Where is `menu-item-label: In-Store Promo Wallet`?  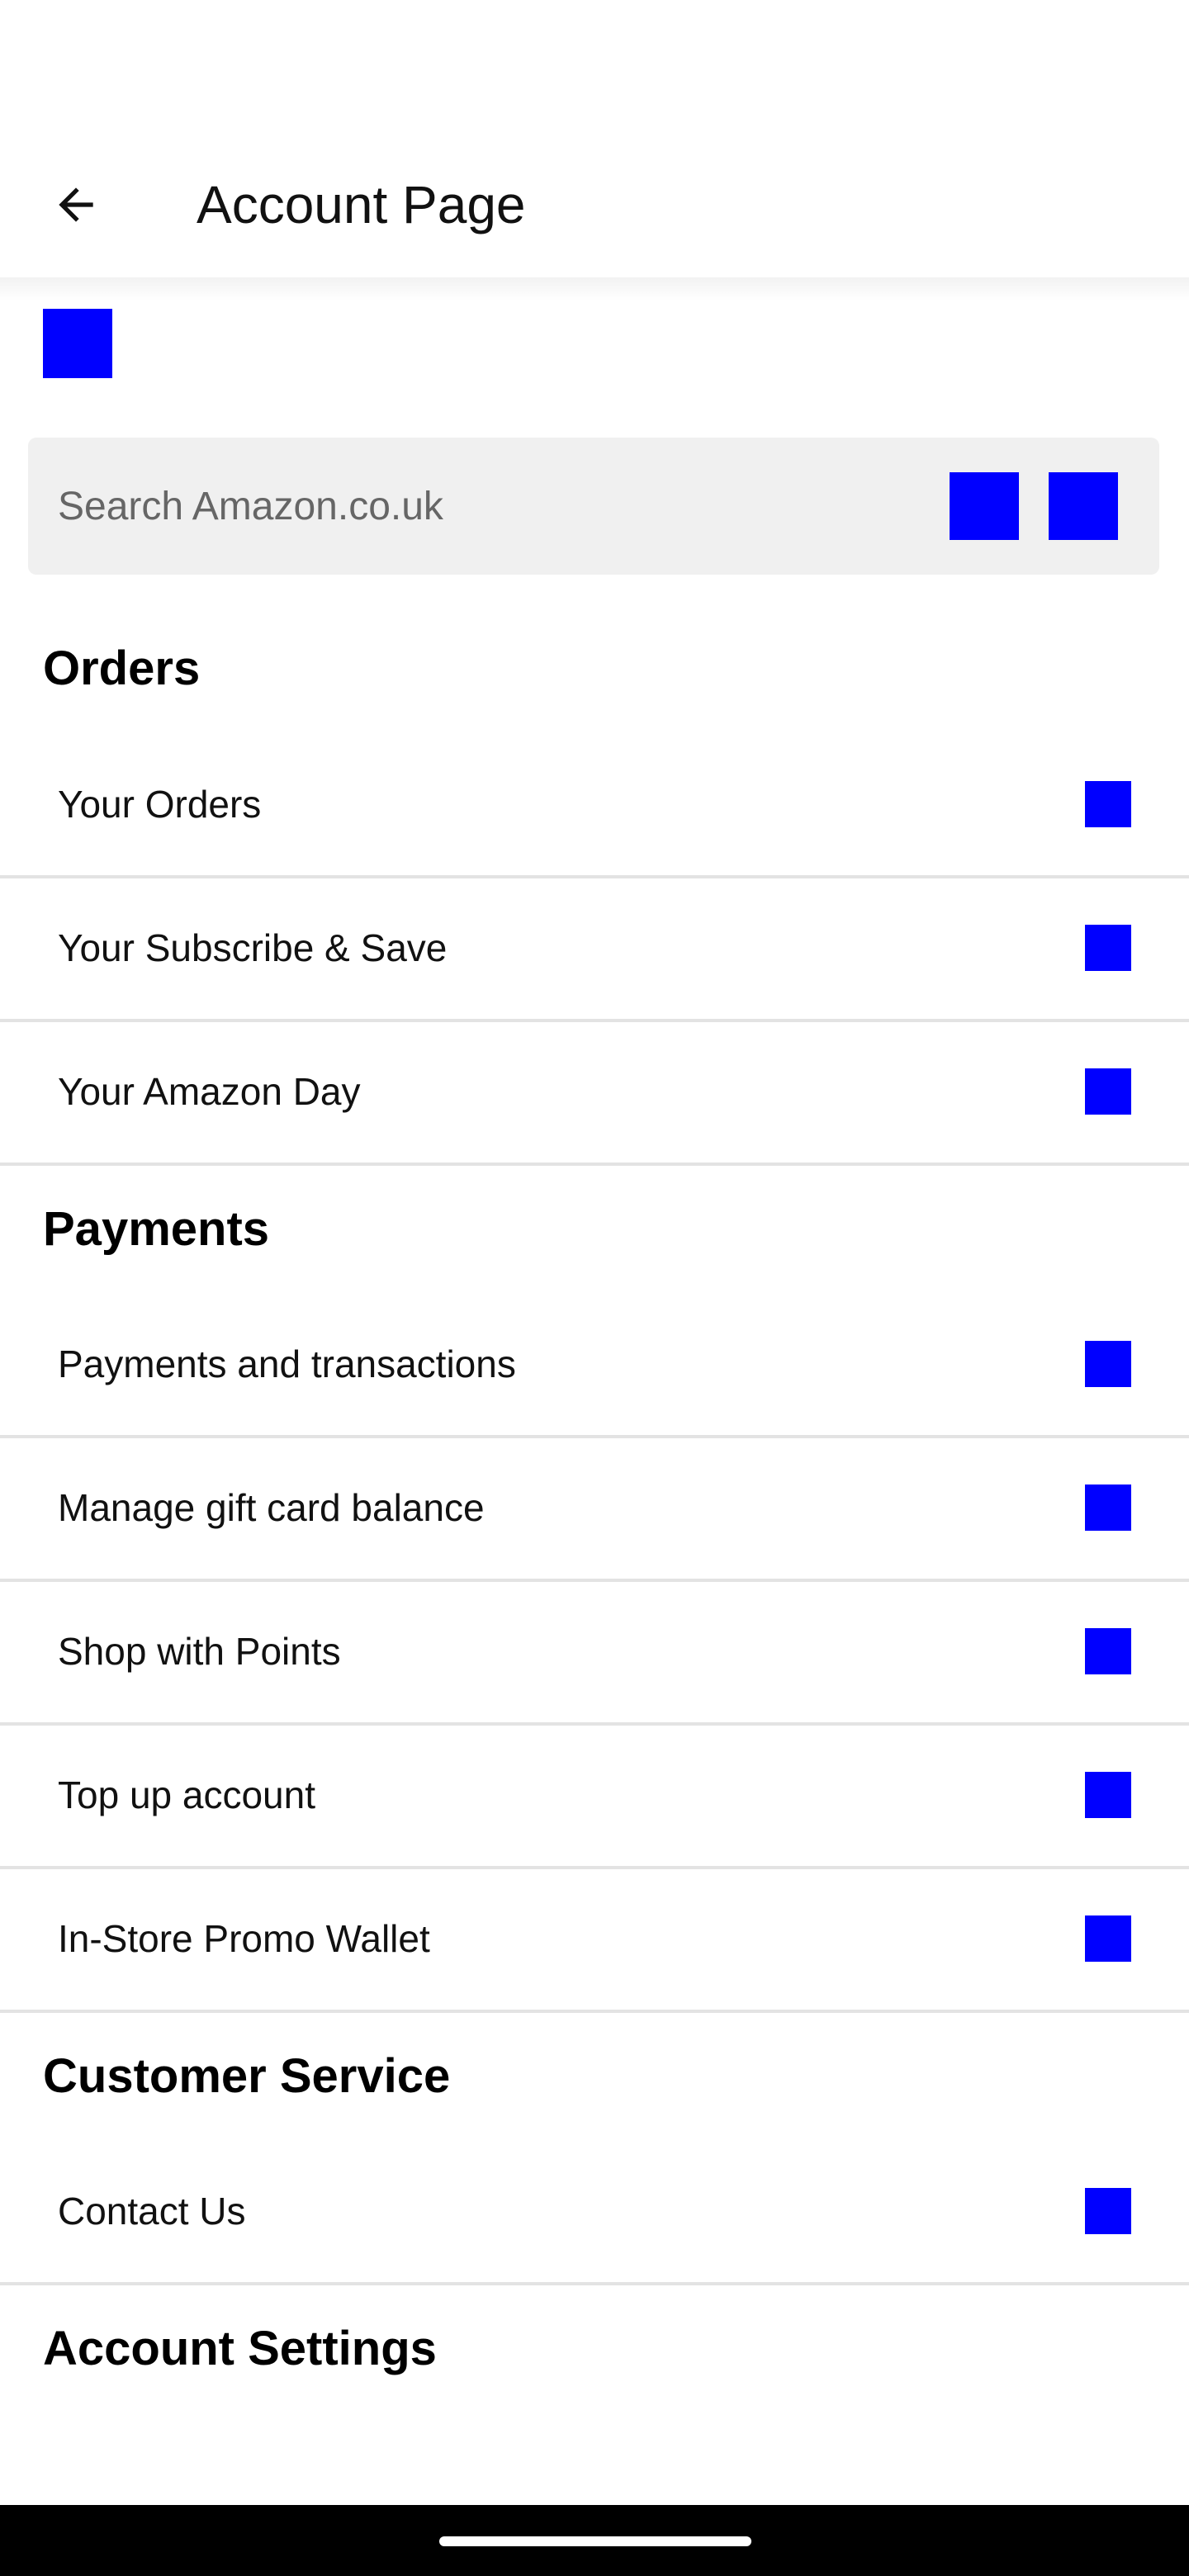
menu-item-label: In-Store Promo Wallet is located at coordinates (244, 1938).